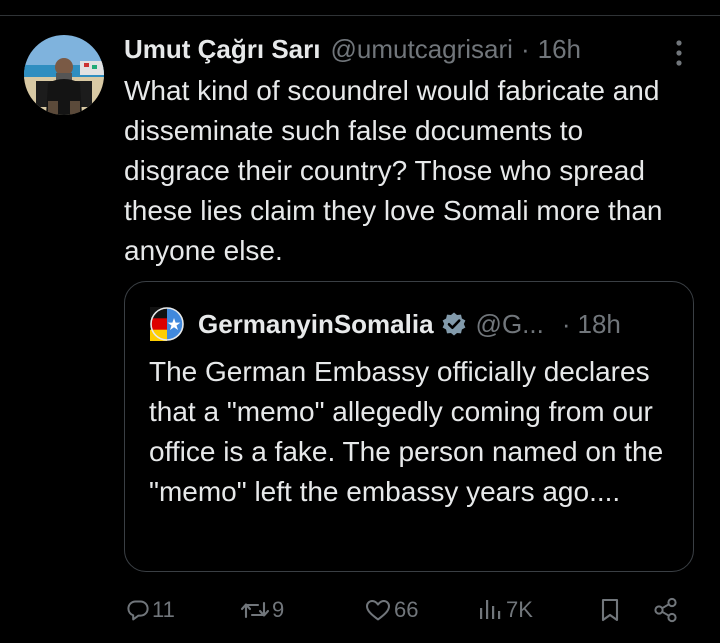 This screenshot has height=643, width=720. I want to click on germany-somalia-flag-avatar, so click(167, 324).